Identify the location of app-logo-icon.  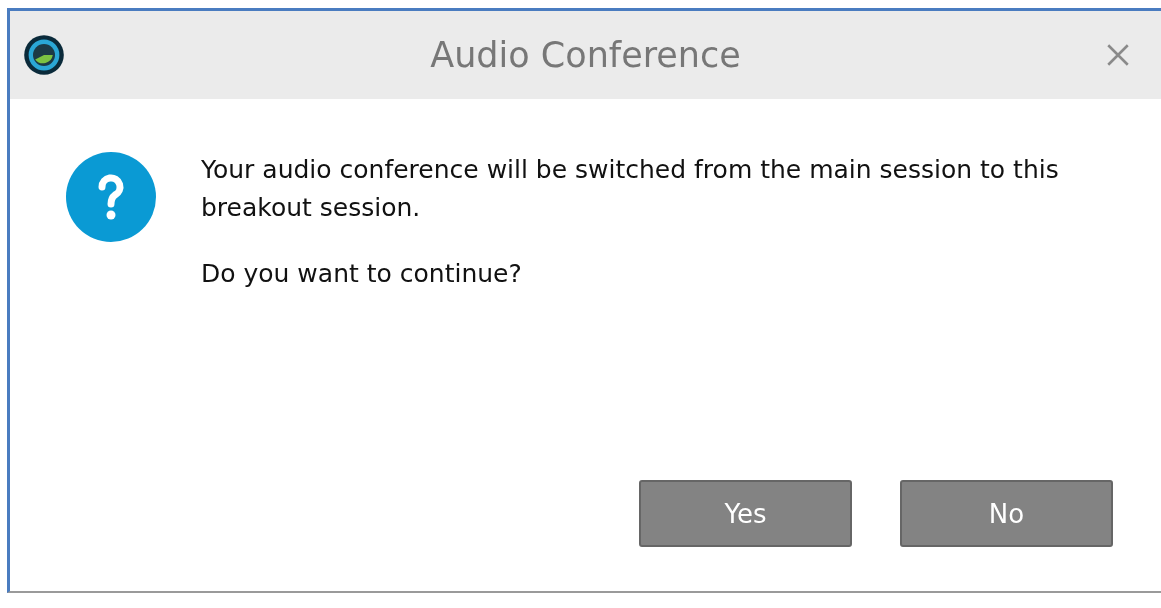
(44, 55).